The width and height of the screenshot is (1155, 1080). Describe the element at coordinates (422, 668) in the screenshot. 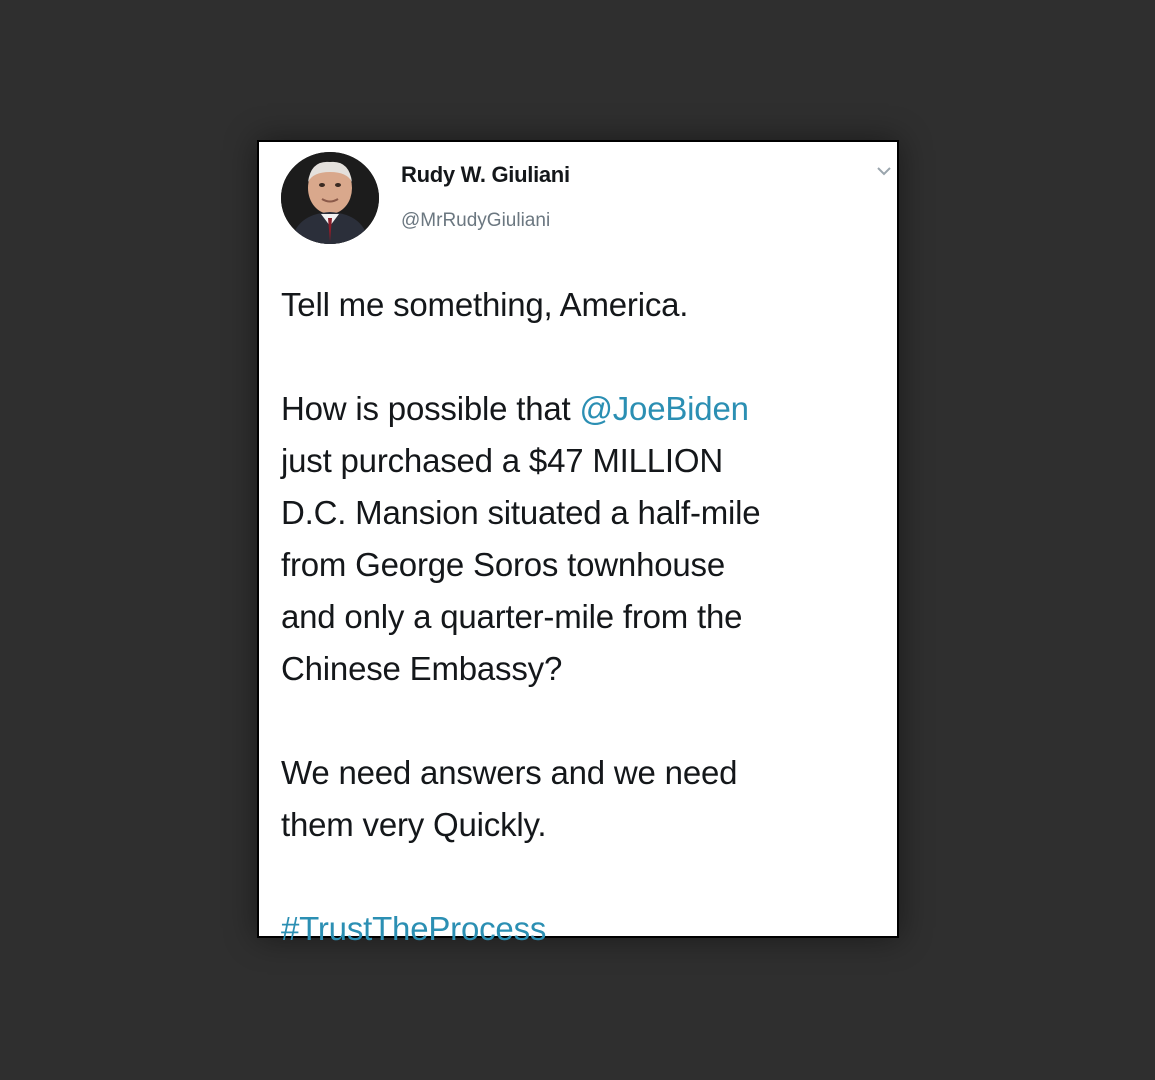

I see `tweet-line: Chinese Embassy?` at that location.